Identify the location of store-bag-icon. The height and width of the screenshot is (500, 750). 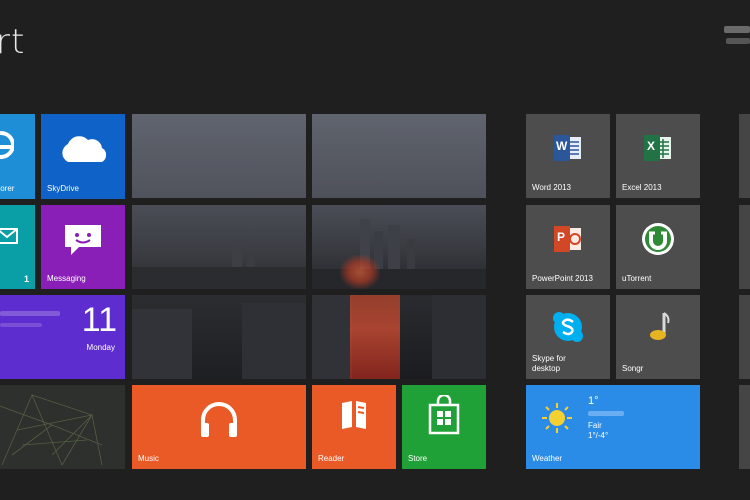
(444, 415).